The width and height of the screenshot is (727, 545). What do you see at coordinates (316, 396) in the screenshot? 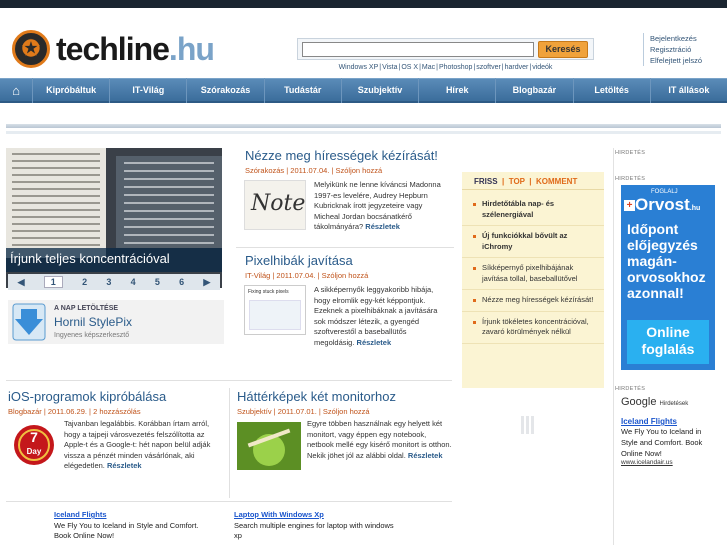
I see `article-title: Háttérképek két monitorhoz` at bounding box center [316, 396].